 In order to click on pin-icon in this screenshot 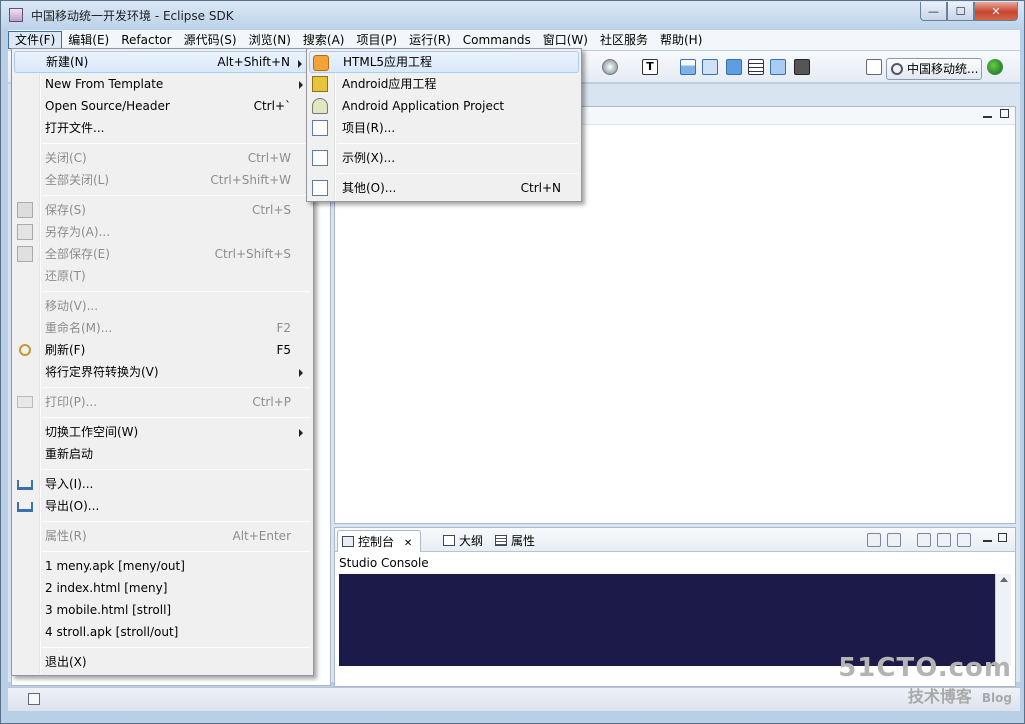, I will do `click(802, 67)`.